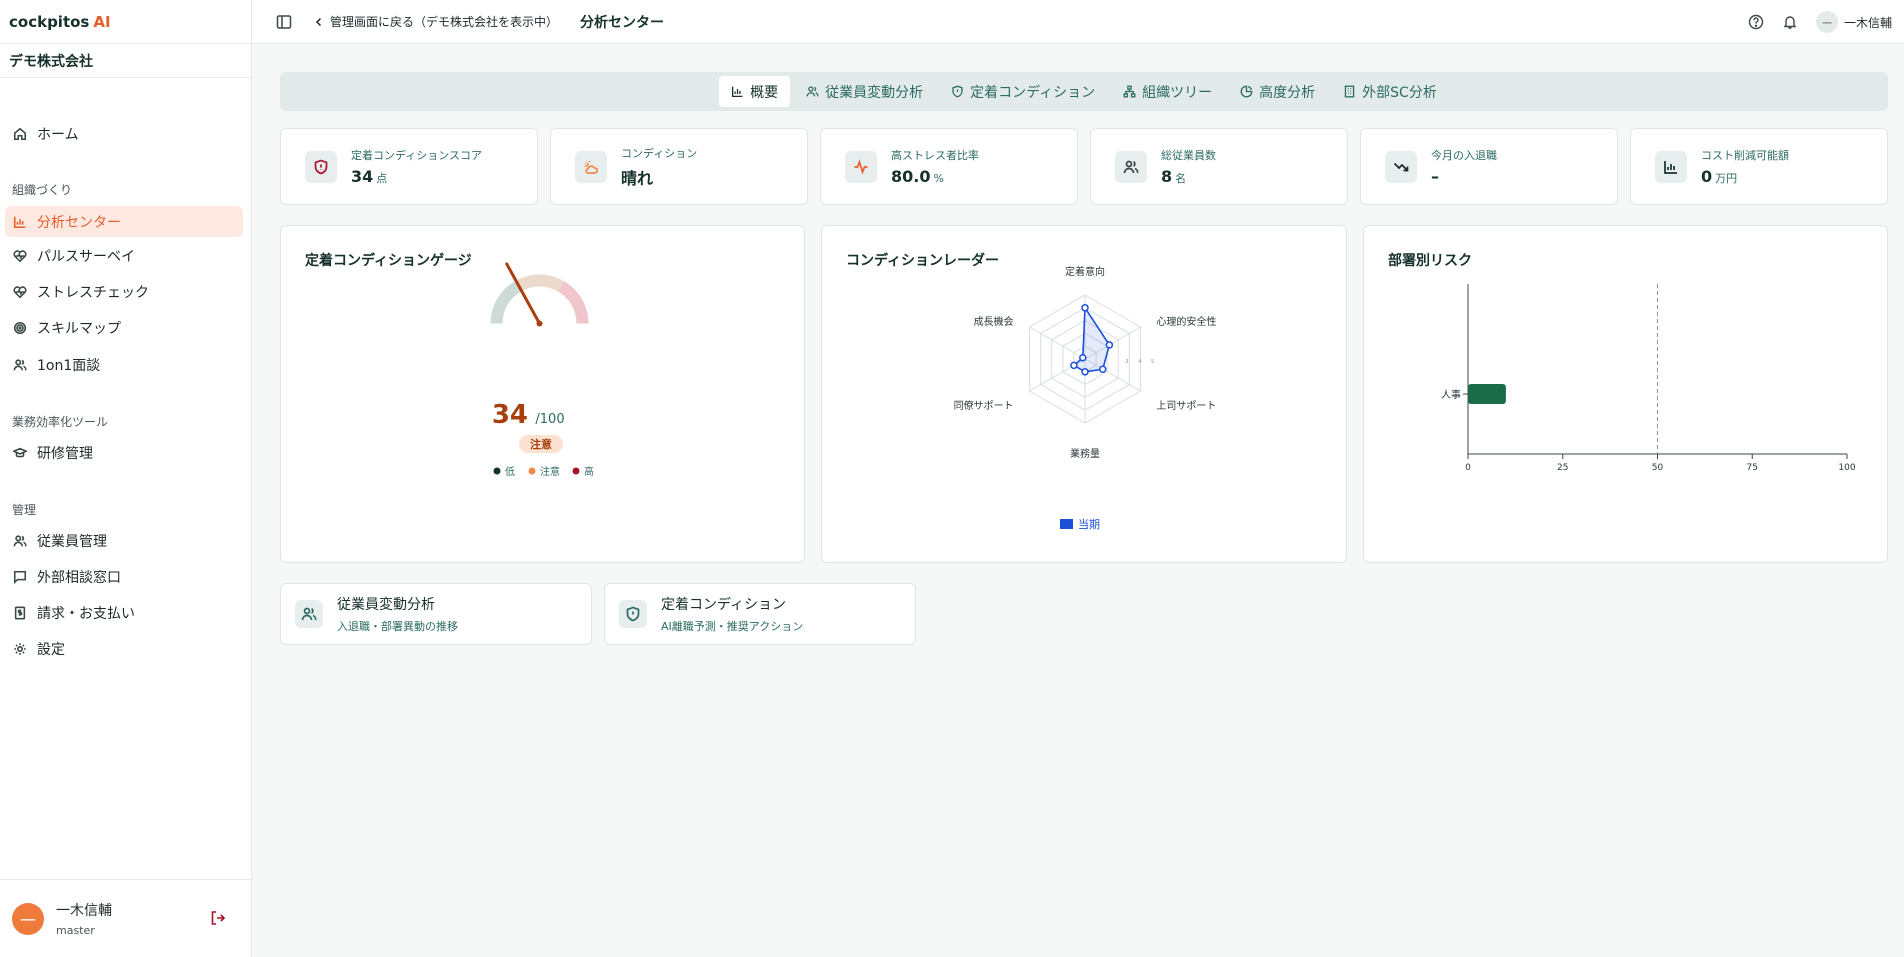 This screenshot has height=957, width=1904. I want to click on current-user: 一 一木信輔 master, so click(126, 918).